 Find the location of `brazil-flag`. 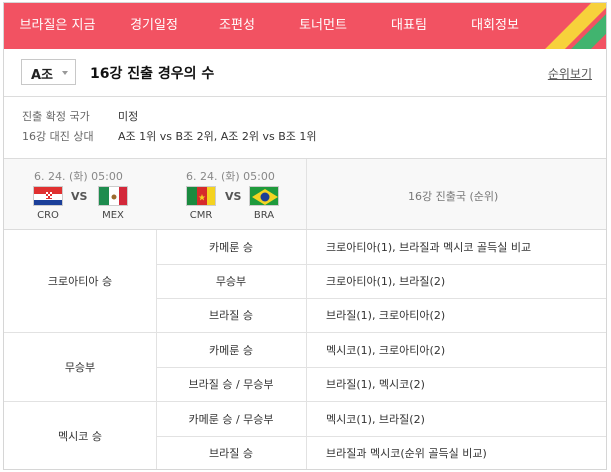

brazil-flag is located at coordinates (264, 196).